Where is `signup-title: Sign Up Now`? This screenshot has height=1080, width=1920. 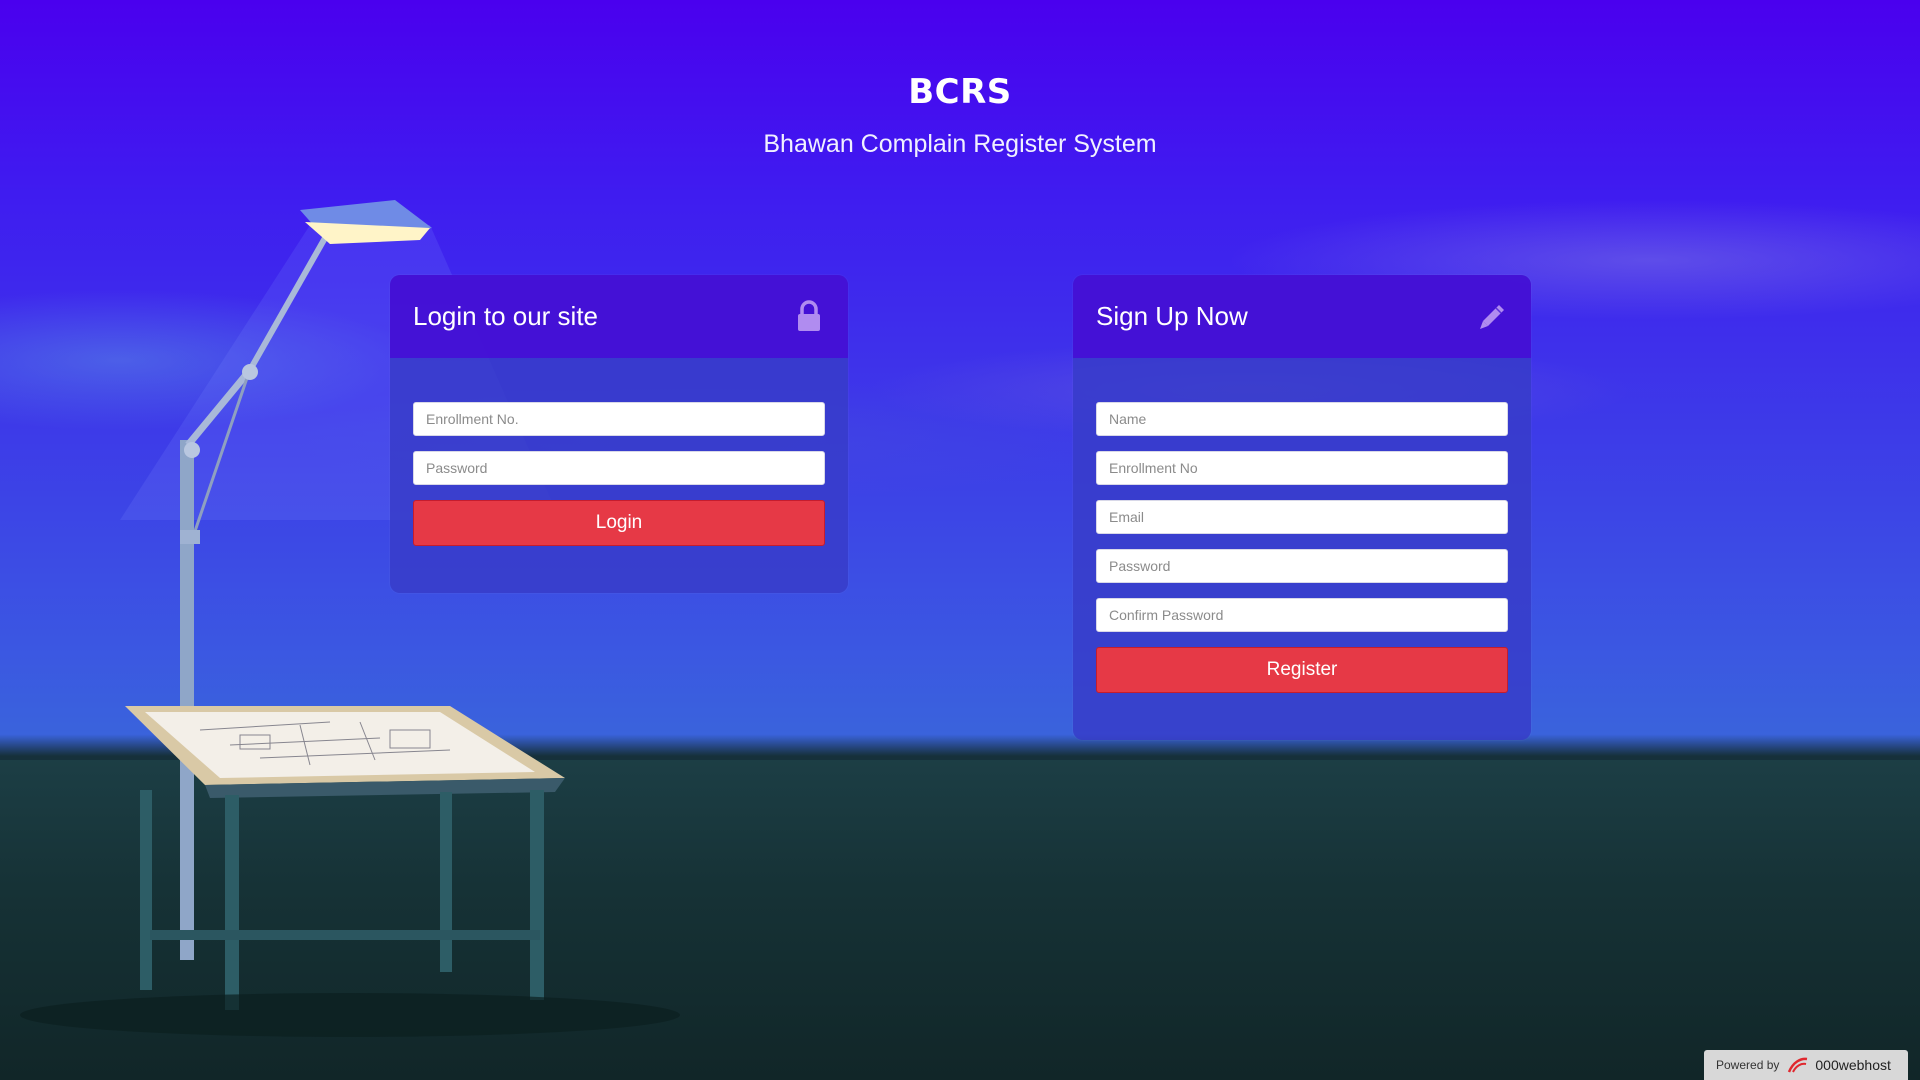 signup-title: Sign Up Now is located at coordinates (1172, 316).